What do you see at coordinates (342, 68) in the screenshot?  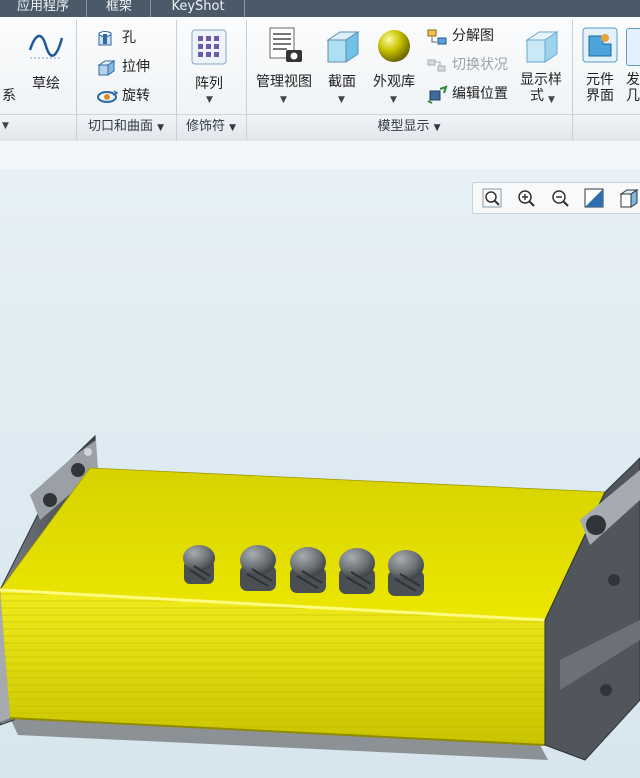 I see `section-button: 截面 ▼` at bounding box center [342, 68].